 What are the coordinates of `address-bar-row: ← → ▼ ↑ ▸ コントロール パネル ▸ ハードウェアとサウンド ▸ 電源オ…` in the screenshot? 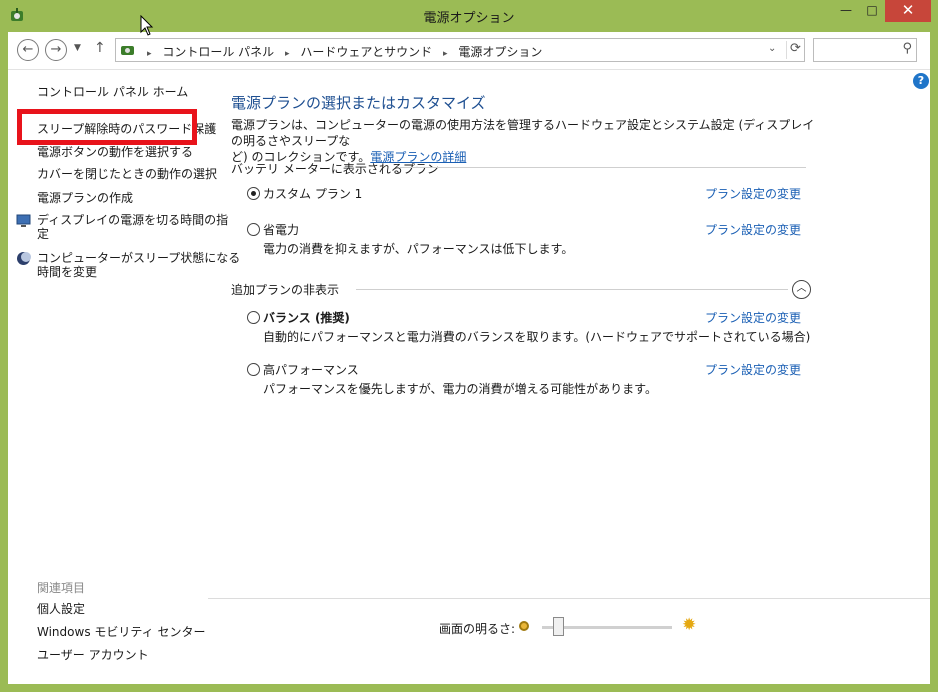 It's located at (469, 51).